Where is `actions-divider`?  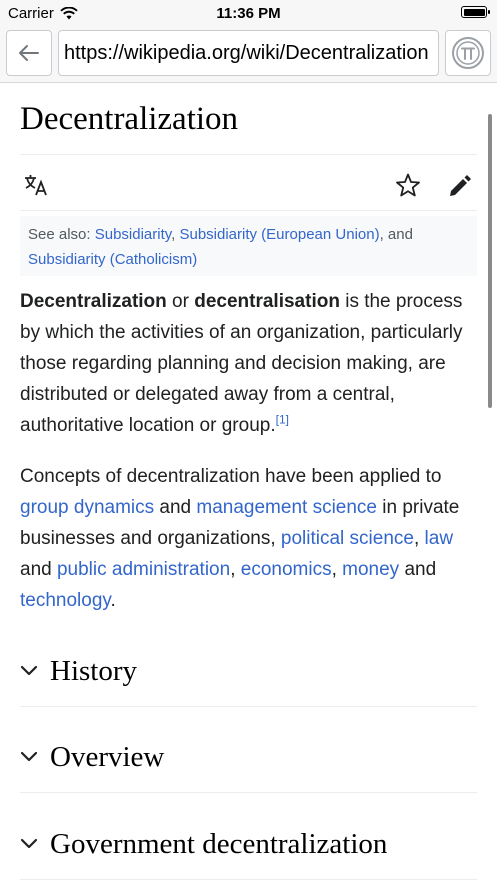
actions-divider is located at coordinates (248, 210).